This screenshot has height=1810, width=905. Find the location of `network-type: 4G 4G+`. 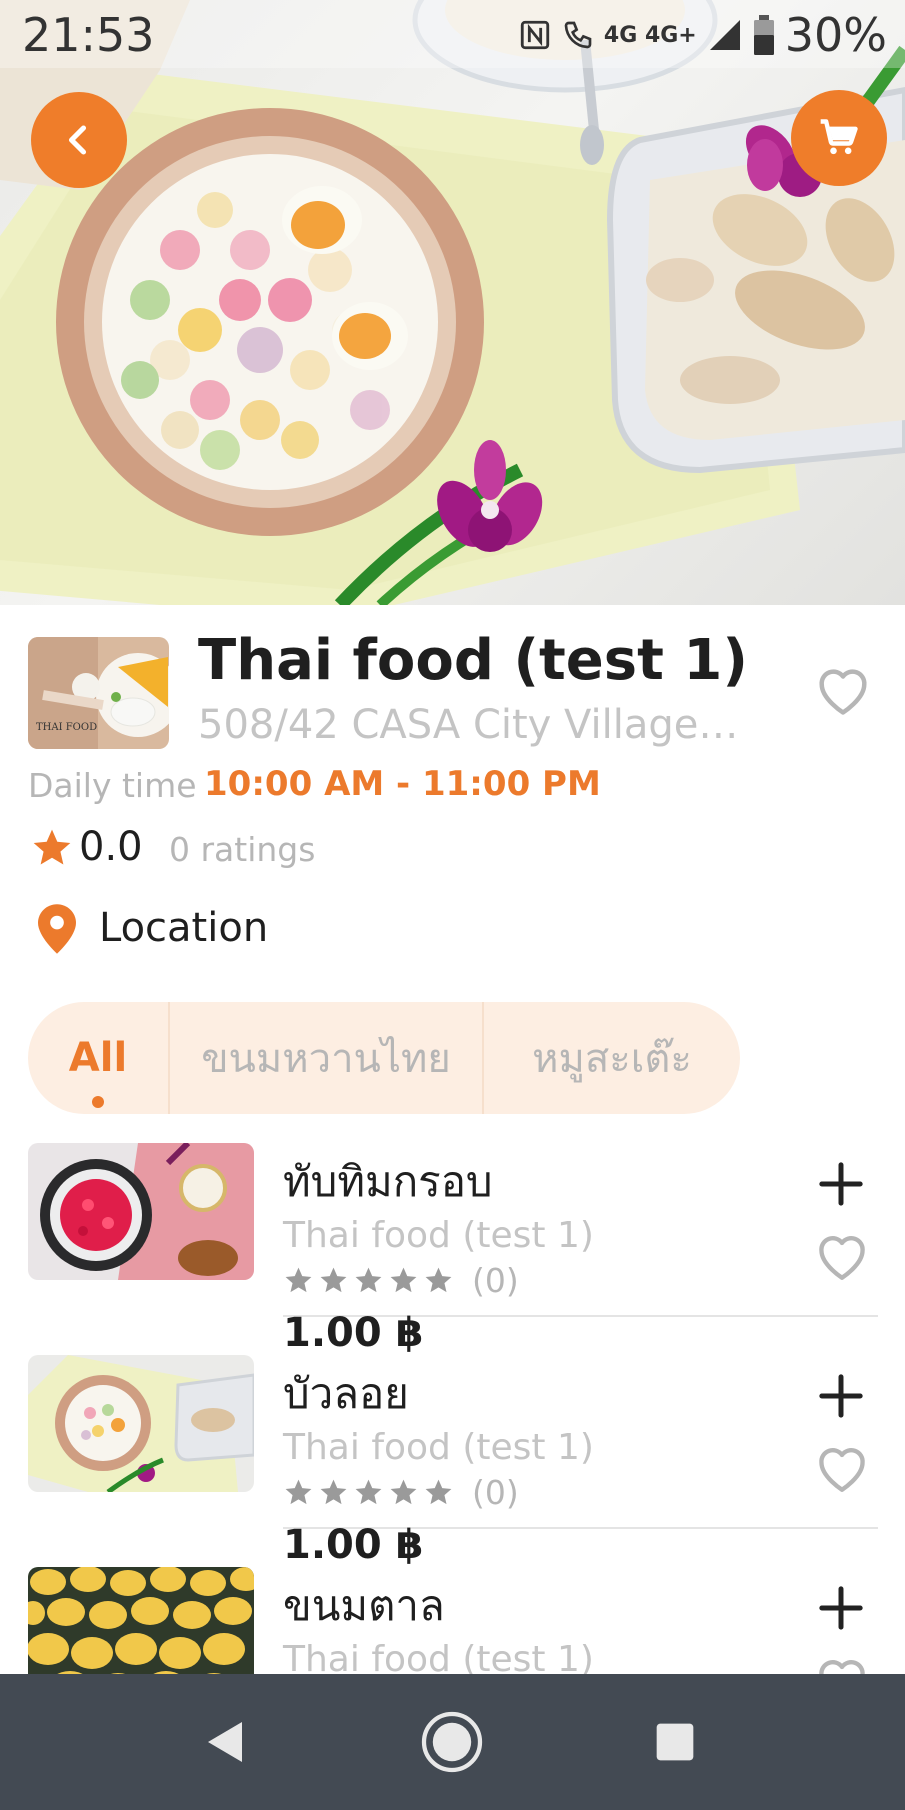

network-type: 4G 4G+ is located at coordinates (650, 35).